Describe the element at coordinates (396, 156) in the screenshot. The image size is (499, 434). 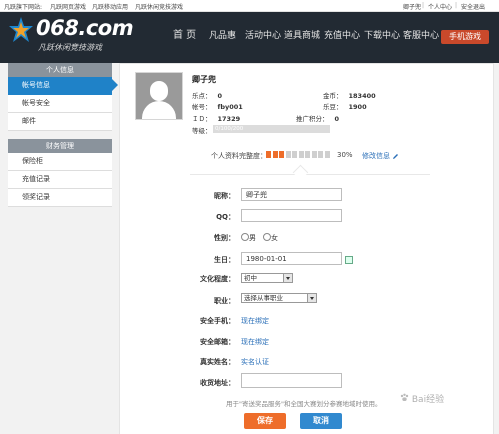
I see `pencil-icon` at that location.